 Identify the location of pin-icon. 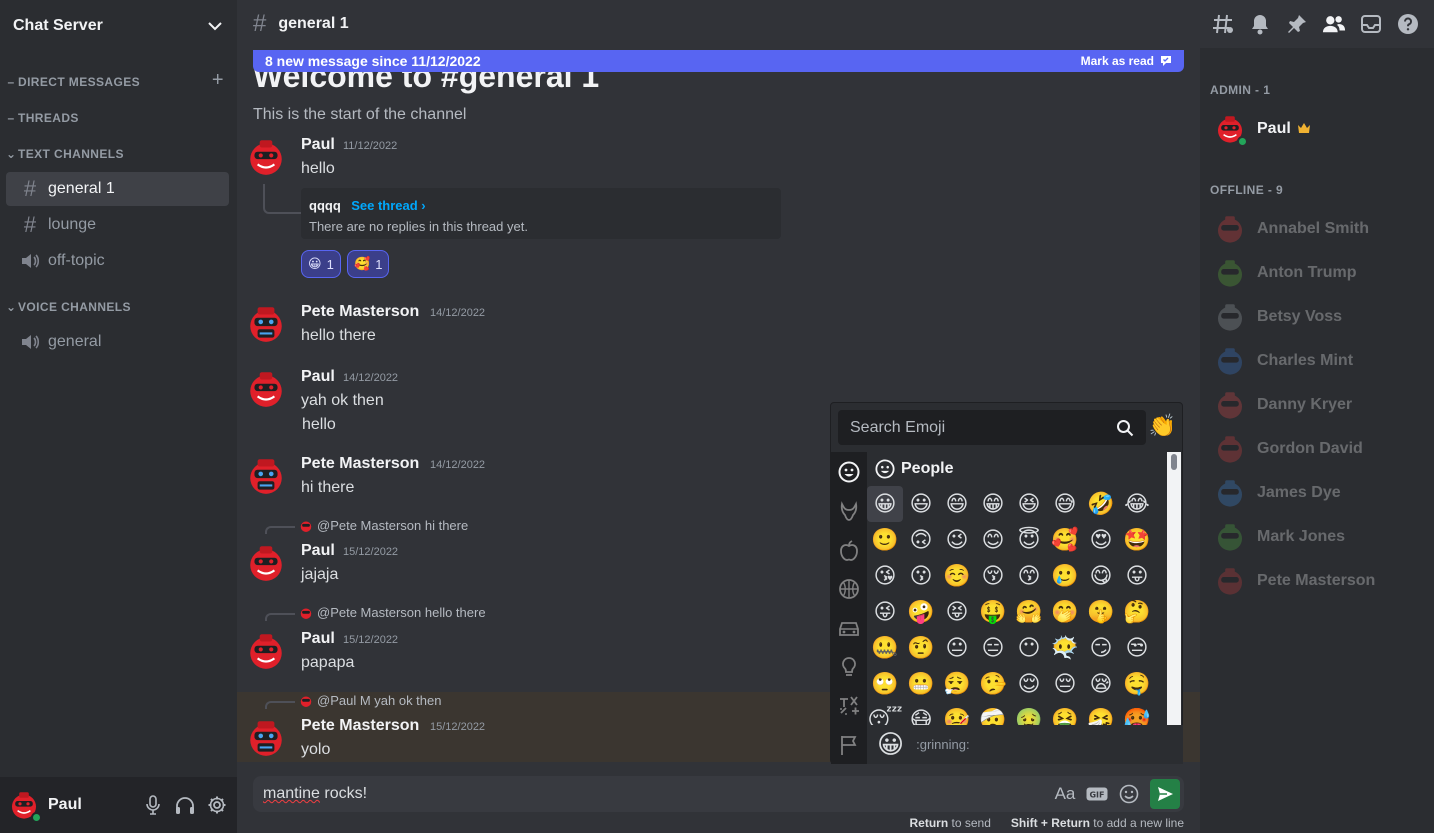
(1297, 24).